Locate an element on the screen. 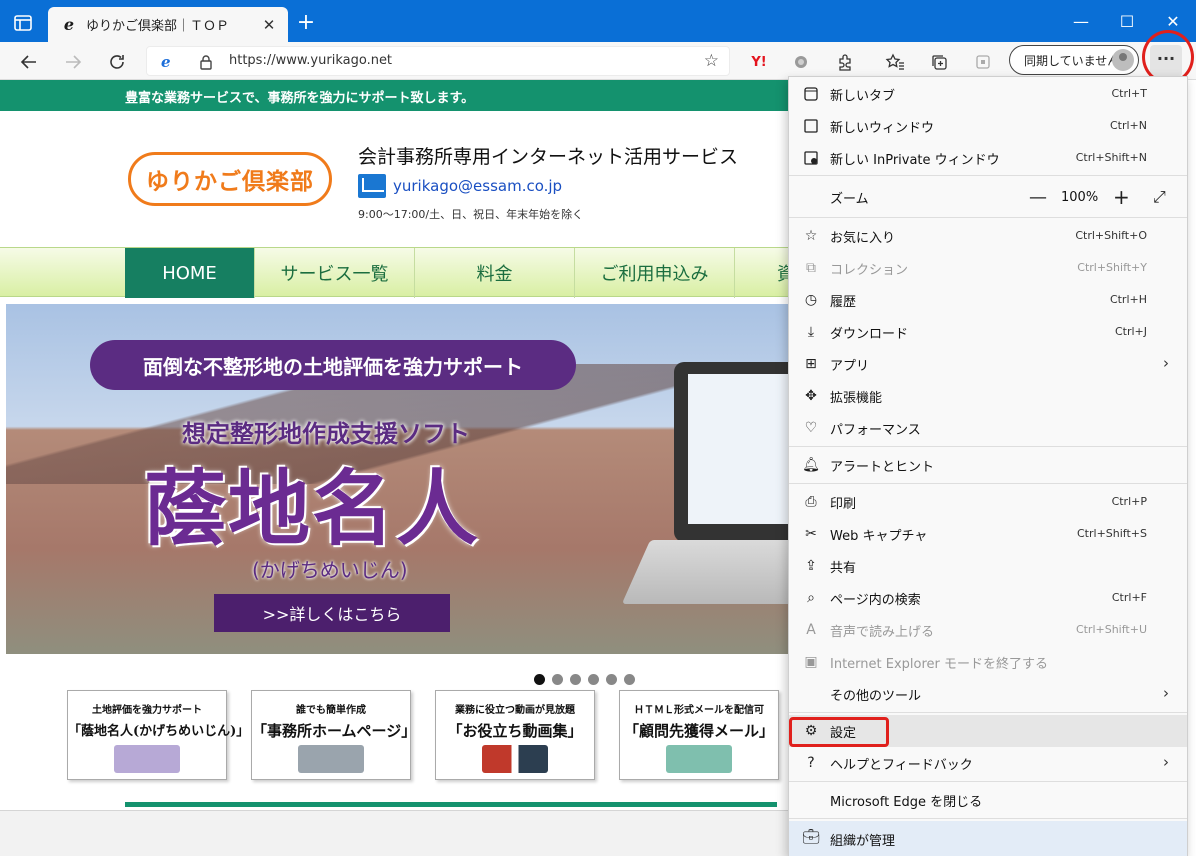  back-button is located at coordinates (29, 62).